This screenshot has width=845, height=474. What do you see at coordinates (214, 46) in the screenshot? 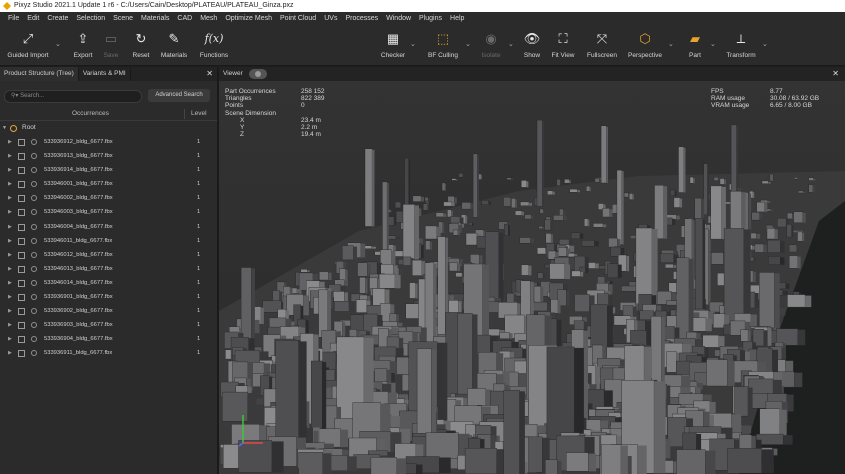
I see `functions-button: f(x) Functions` at bounding box center [214, 46].